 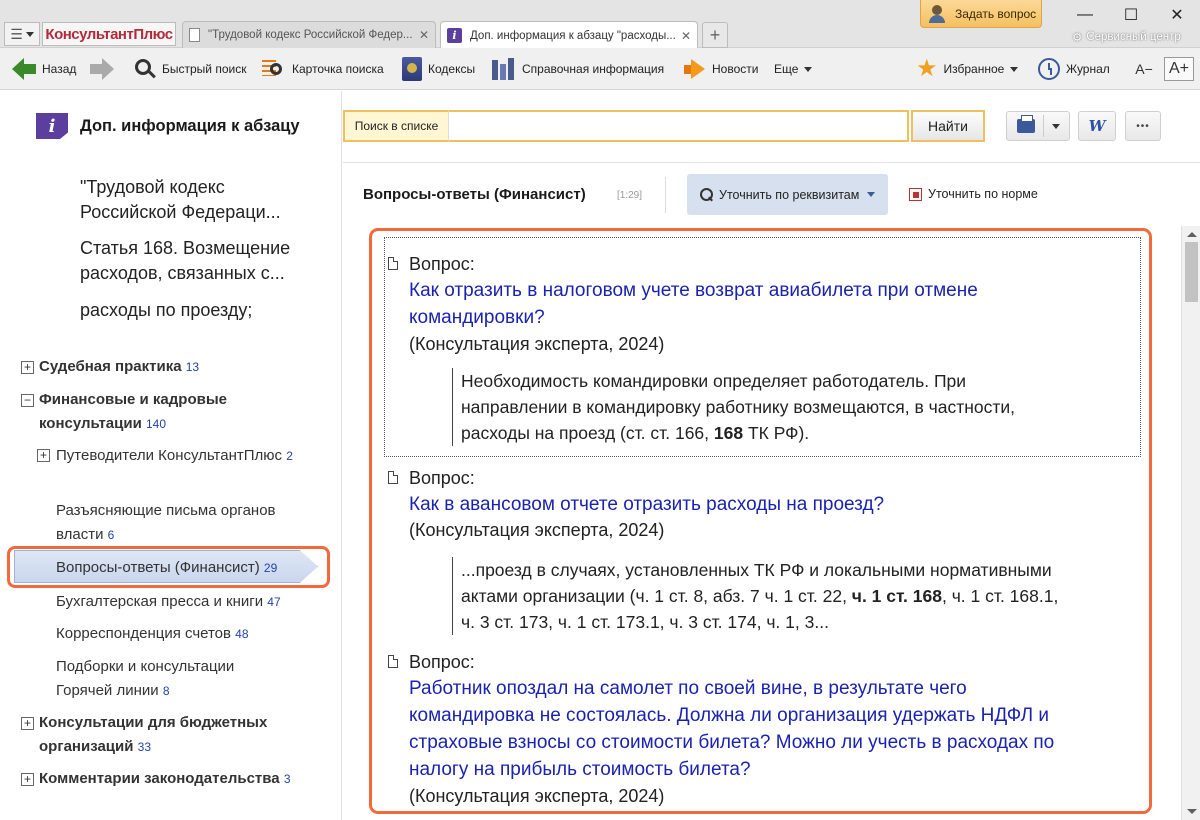 I want to click on clock-icon, so click(x=1049, y=69).